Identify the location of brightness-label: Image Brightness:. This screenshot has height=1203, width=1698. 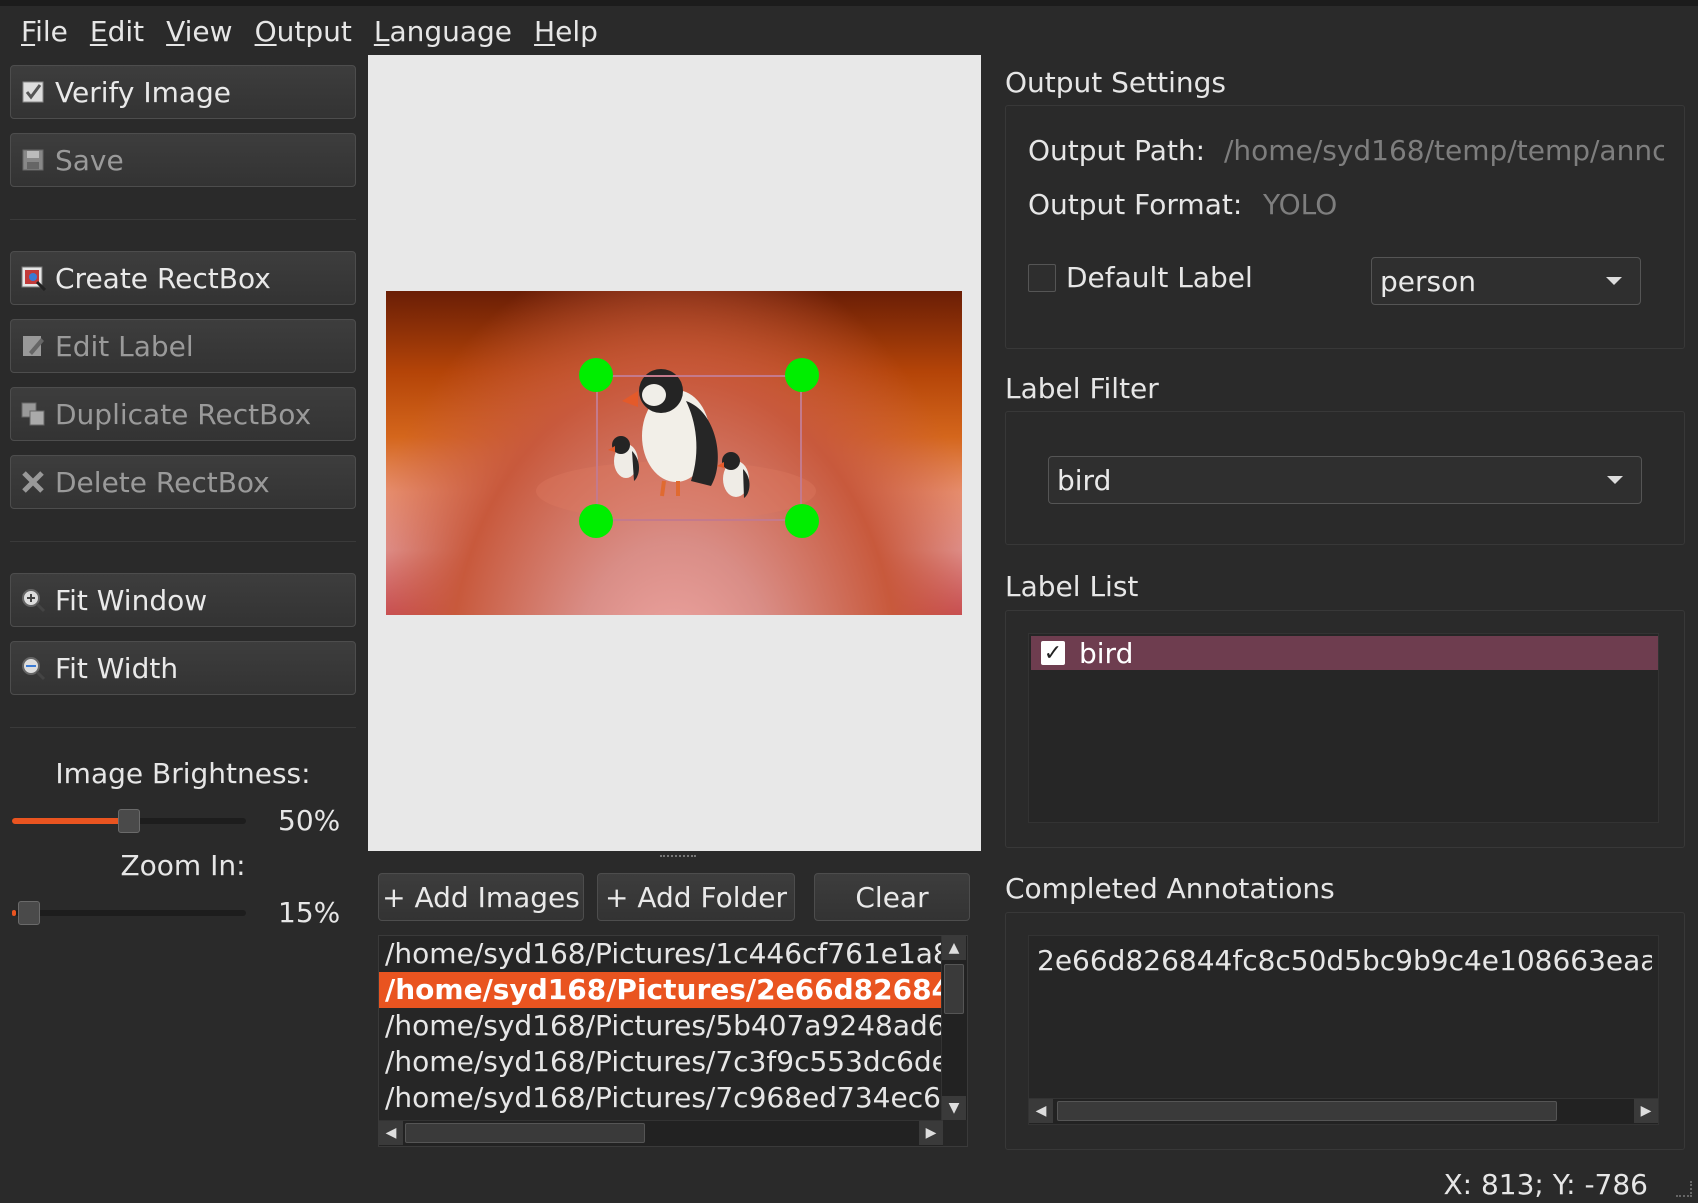
(183, 773).